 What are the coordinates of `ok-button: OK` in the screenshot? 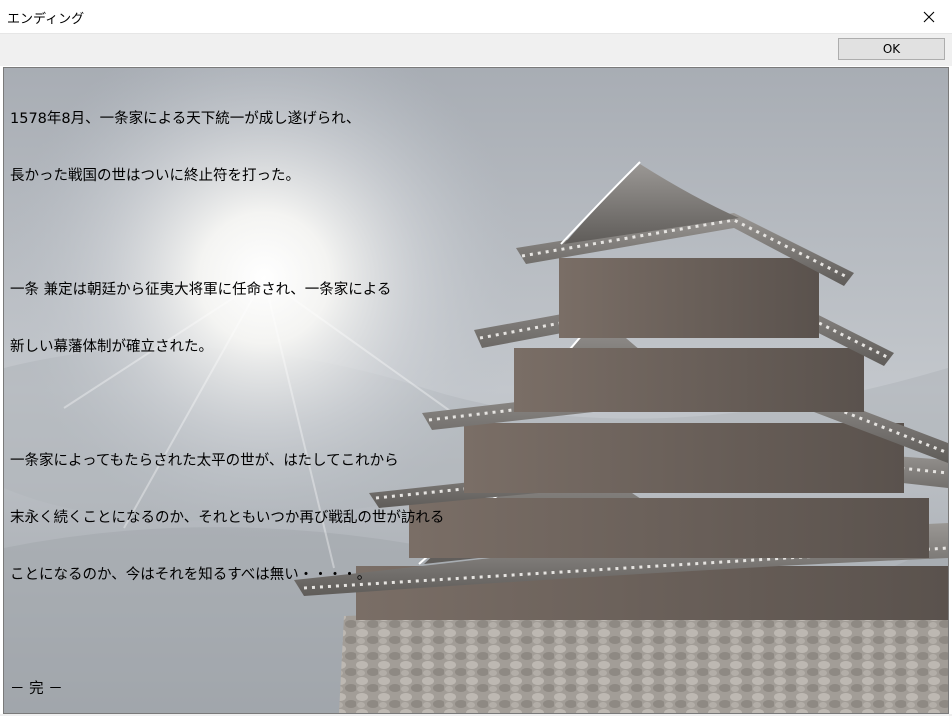 It's located at (891, 49).